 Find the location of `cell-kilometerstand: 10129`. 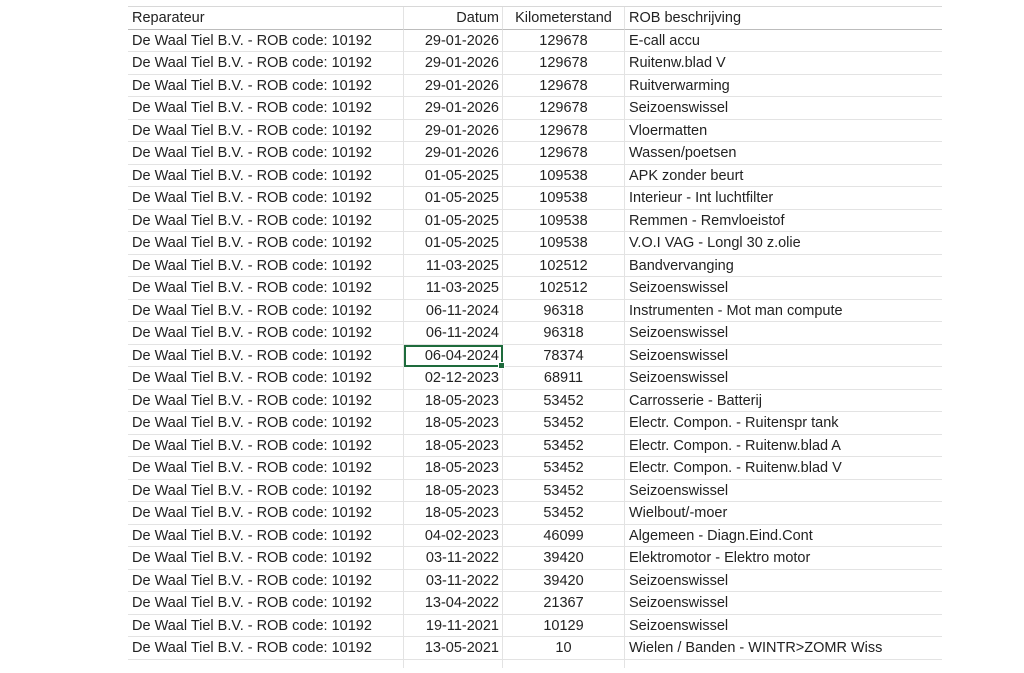

cell-kilometerstand: 10129 is located at coordinates (564, 625).